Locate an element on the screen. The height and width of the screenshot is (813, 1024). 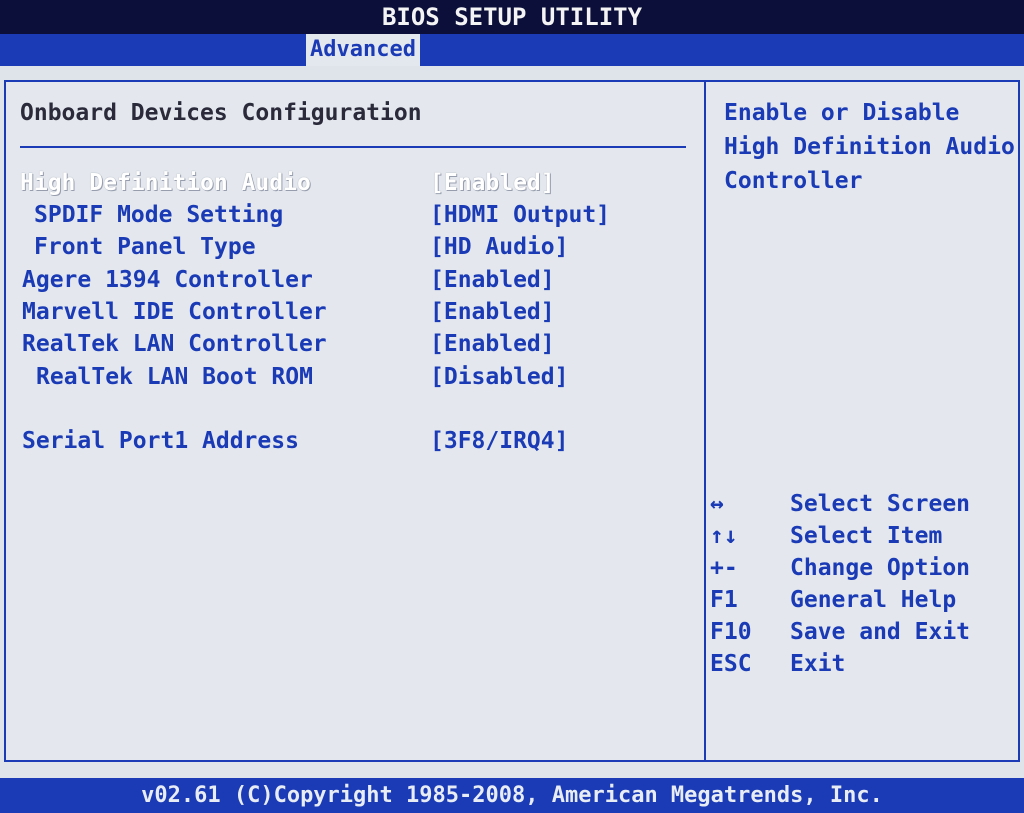
option-label: High Definition Audio is located at coordinates (165, 183).